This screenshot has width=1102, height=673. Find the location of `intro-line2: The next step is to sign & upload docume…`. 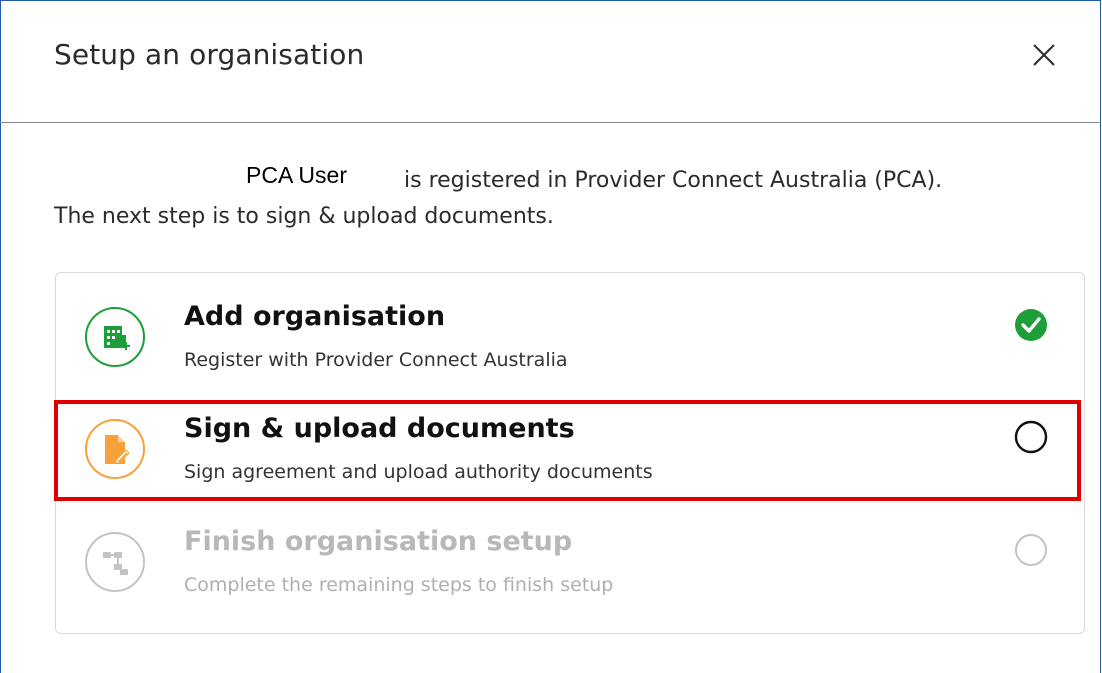

intro-line2: The next step is to sign & upload docume… is located at coordinates (304, 216).